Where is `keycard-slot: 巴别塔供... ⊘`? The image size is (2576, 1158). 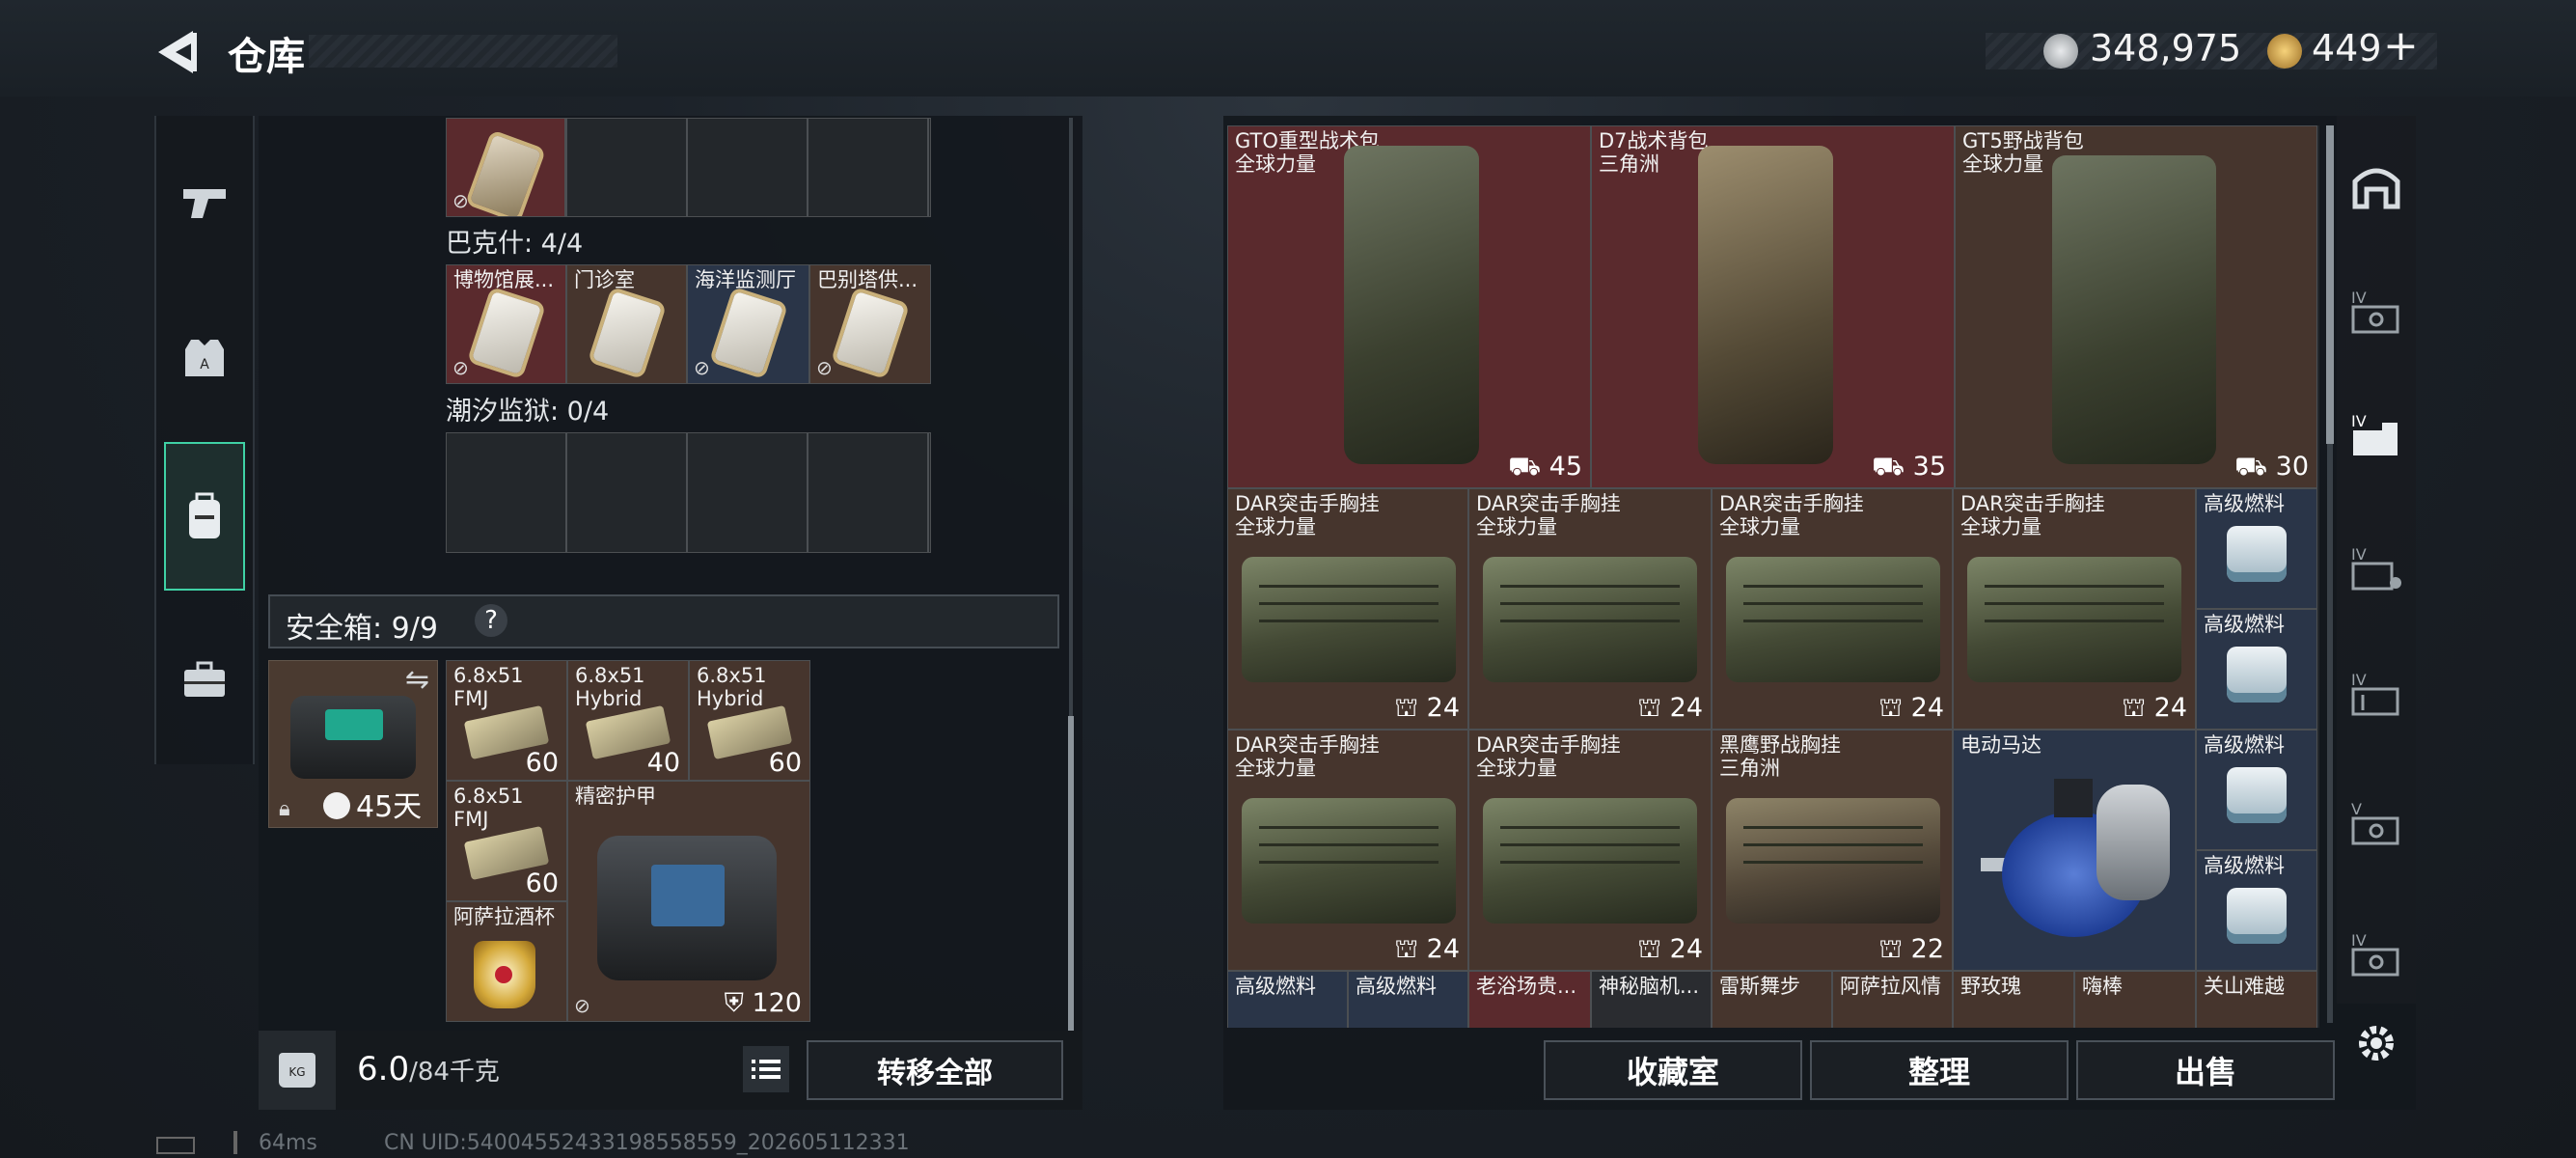
keycard-slot: 巴别塔供... ⊘ is located at coordinates (870, 324).